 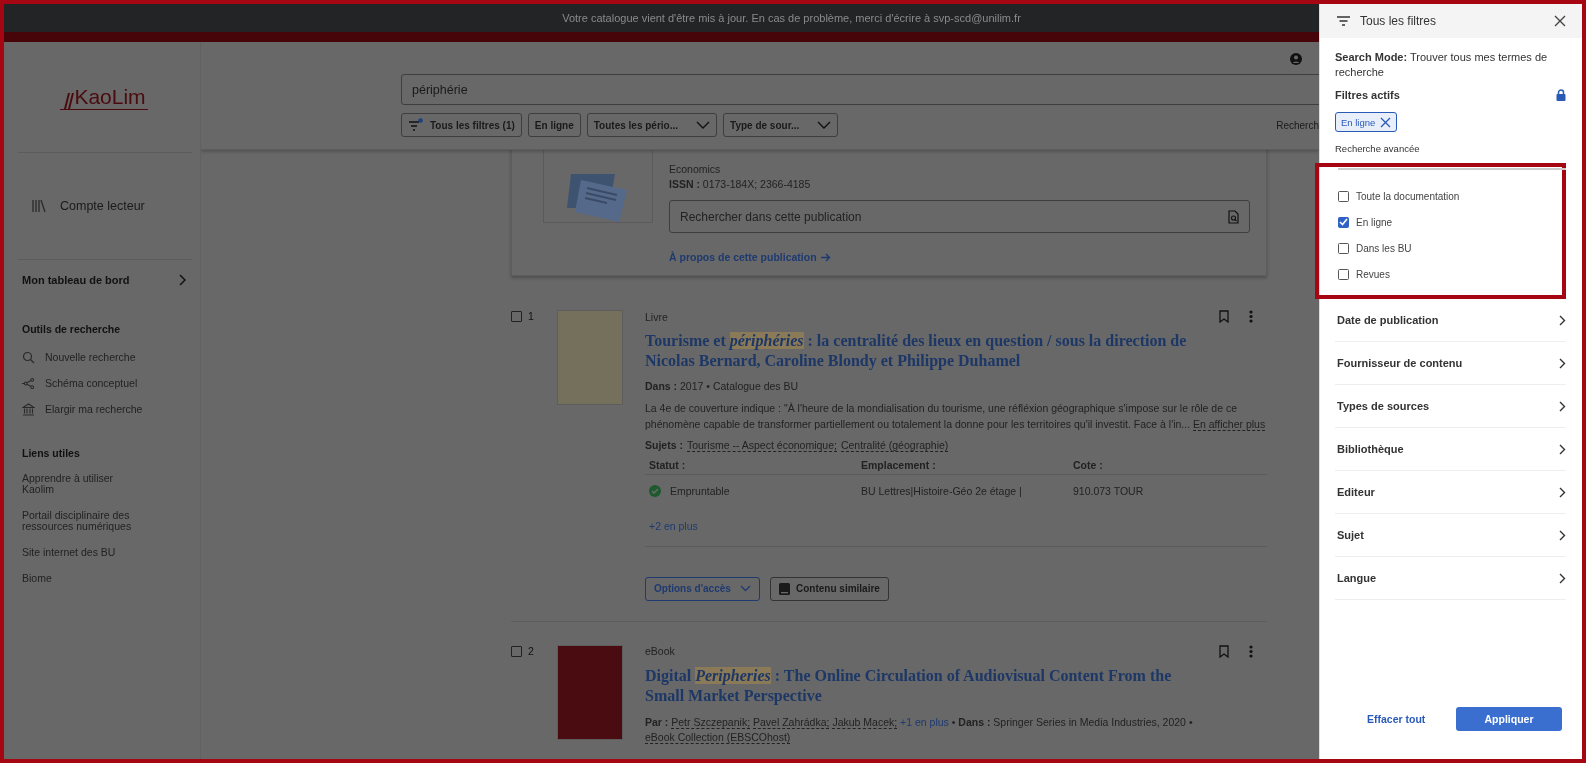 What do you see at coordinates (531, 316) in the screenshot?
I see `result-number: 1` at bounding box center [531, 316].